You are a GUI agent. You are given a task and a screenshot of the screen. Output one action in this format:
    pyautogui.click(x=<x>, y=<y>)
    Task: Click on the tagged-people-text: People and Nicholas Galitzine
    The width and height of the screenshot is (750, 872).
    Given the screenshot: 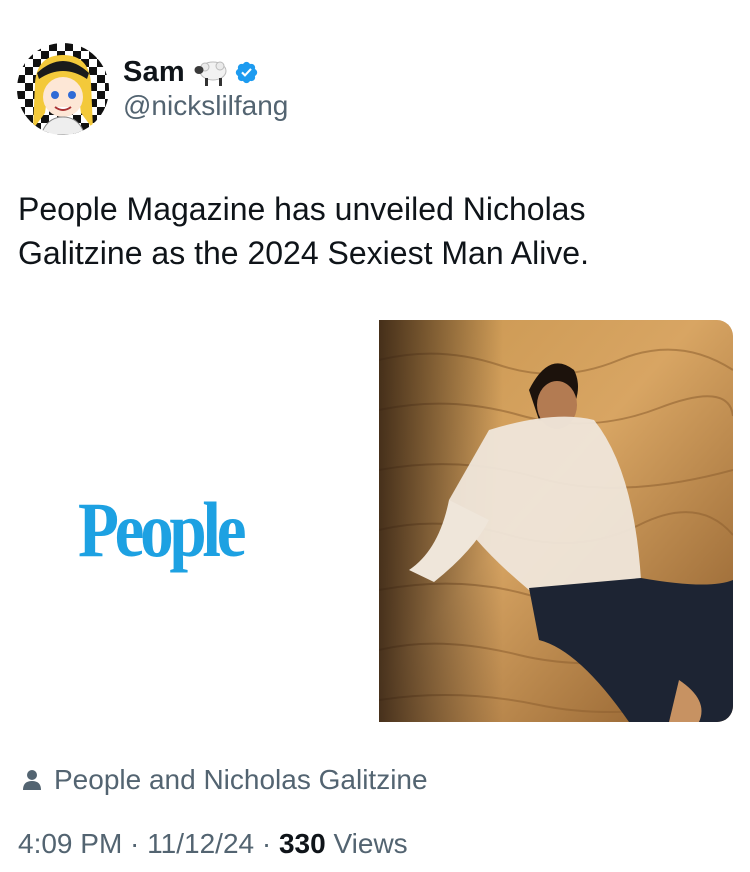 What is the action you would take?
    pyautogui.click(x=241, y=780)
    